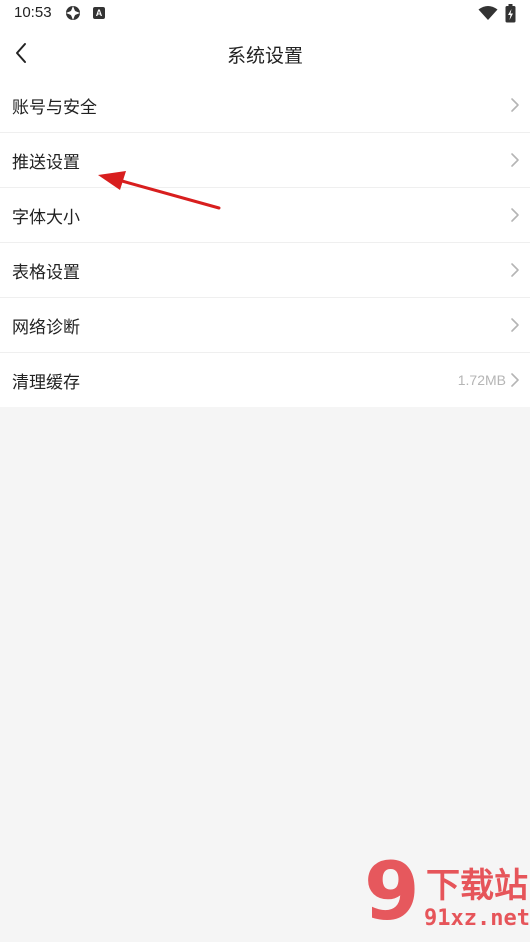 This screenshot has height=942, width=530. I want to click on watermark-logo: 9 下载站 91xz.net, so click(447, 897).